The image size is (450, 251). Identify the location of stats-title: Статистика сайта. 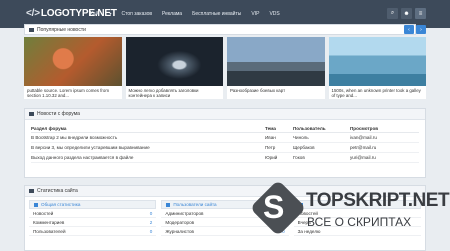
(57, 191).